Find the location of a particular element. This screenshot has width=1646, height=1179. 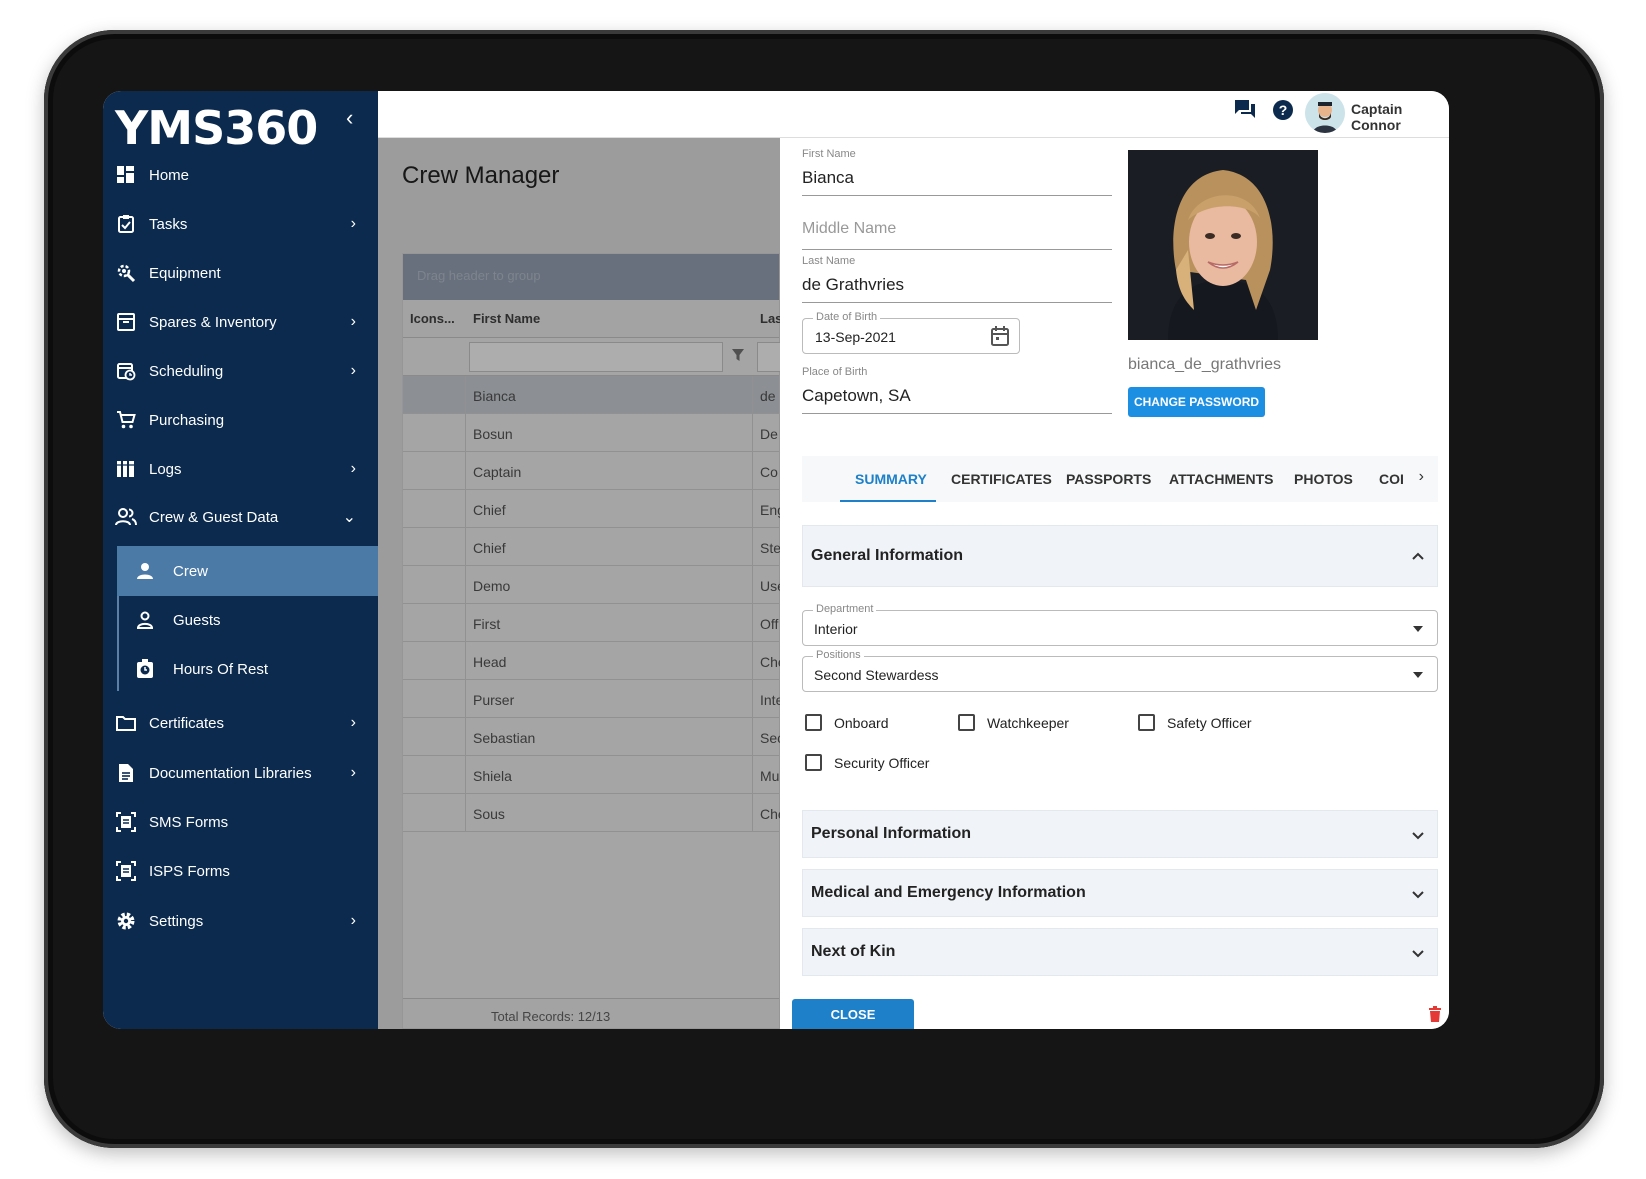

sidebar-item-settings: Settings › is located at coordinates (240, 921).